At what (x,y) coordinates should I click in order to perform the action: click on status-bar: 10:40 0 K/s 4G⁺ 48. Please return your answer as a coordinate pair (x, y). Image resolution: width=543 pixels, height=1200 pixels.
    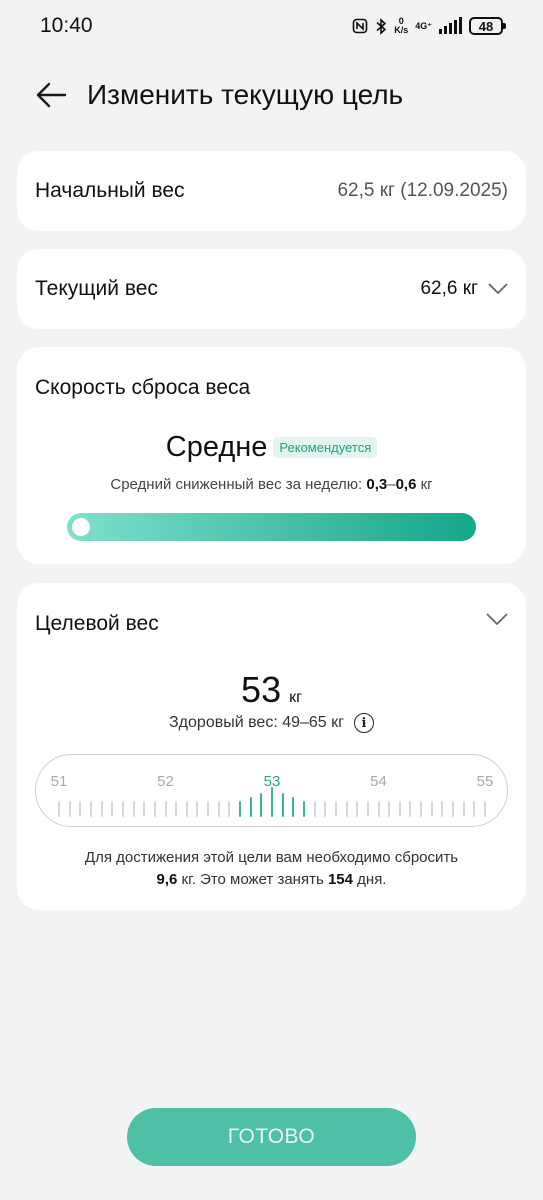
    Looking at the image, I should click on (271, 26).